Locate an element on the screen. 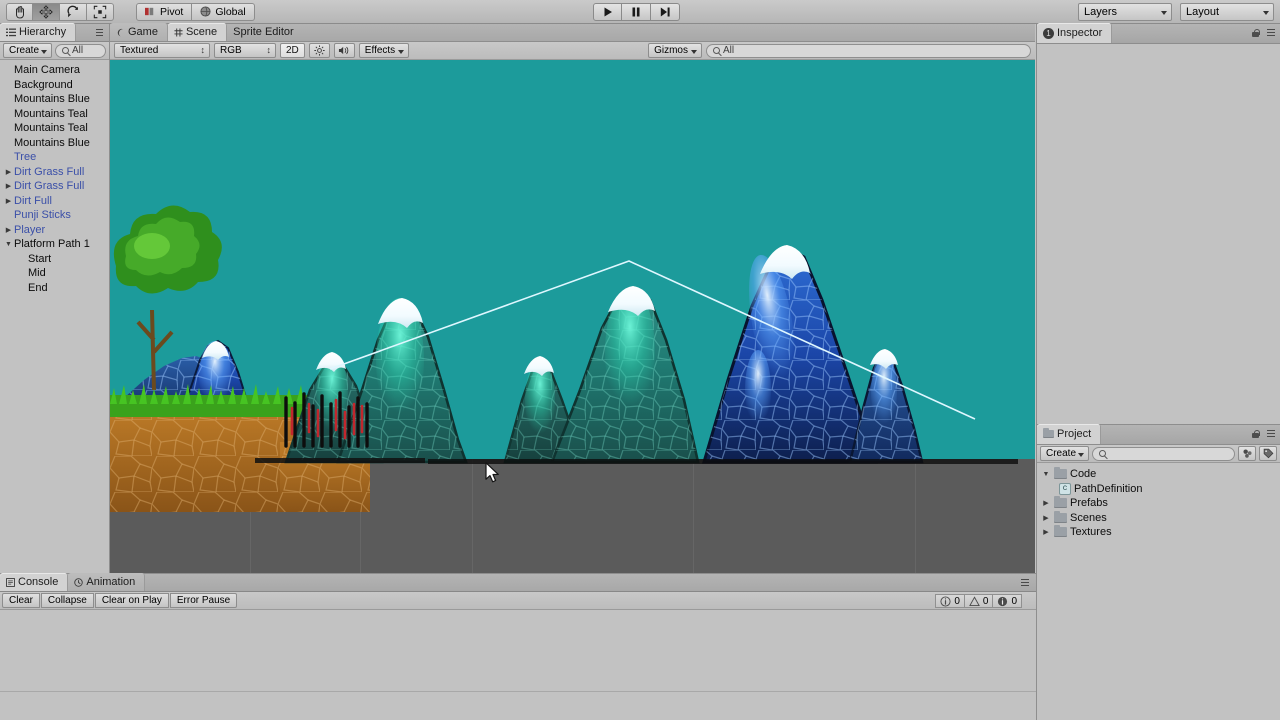 The image size is (1280, 720). project-item-label: PathDefinition is located at coordinates (1108, 488).